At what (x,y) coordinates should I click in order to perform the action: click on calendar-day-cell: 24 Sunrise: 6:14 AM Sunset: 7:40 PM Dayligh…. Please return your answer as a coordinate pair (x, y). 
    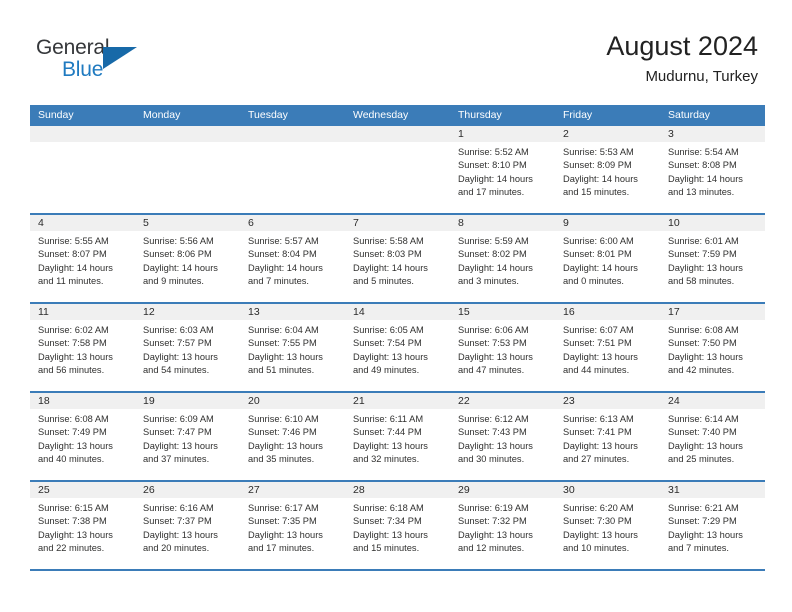
    Looking at the image, I should click on (712, 436).